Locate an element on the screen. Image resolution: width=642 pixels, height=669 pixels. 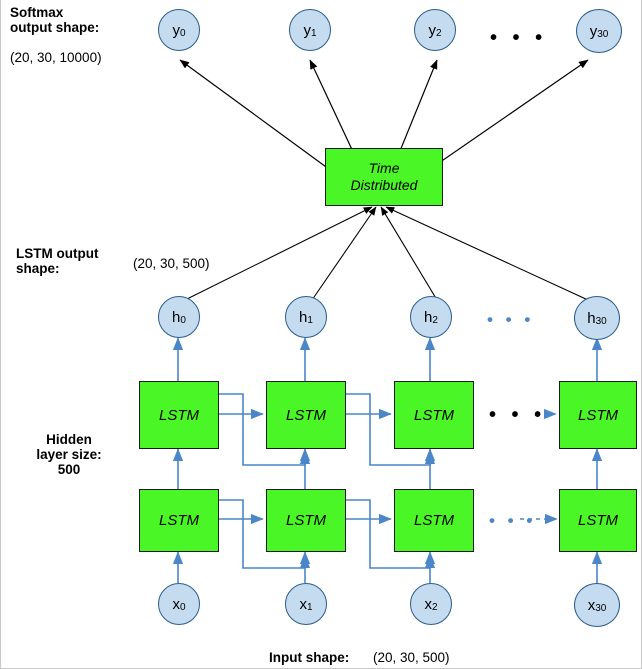
lstm-cell-bottom-1-label: LSTM is located at coordinates (305, 520).